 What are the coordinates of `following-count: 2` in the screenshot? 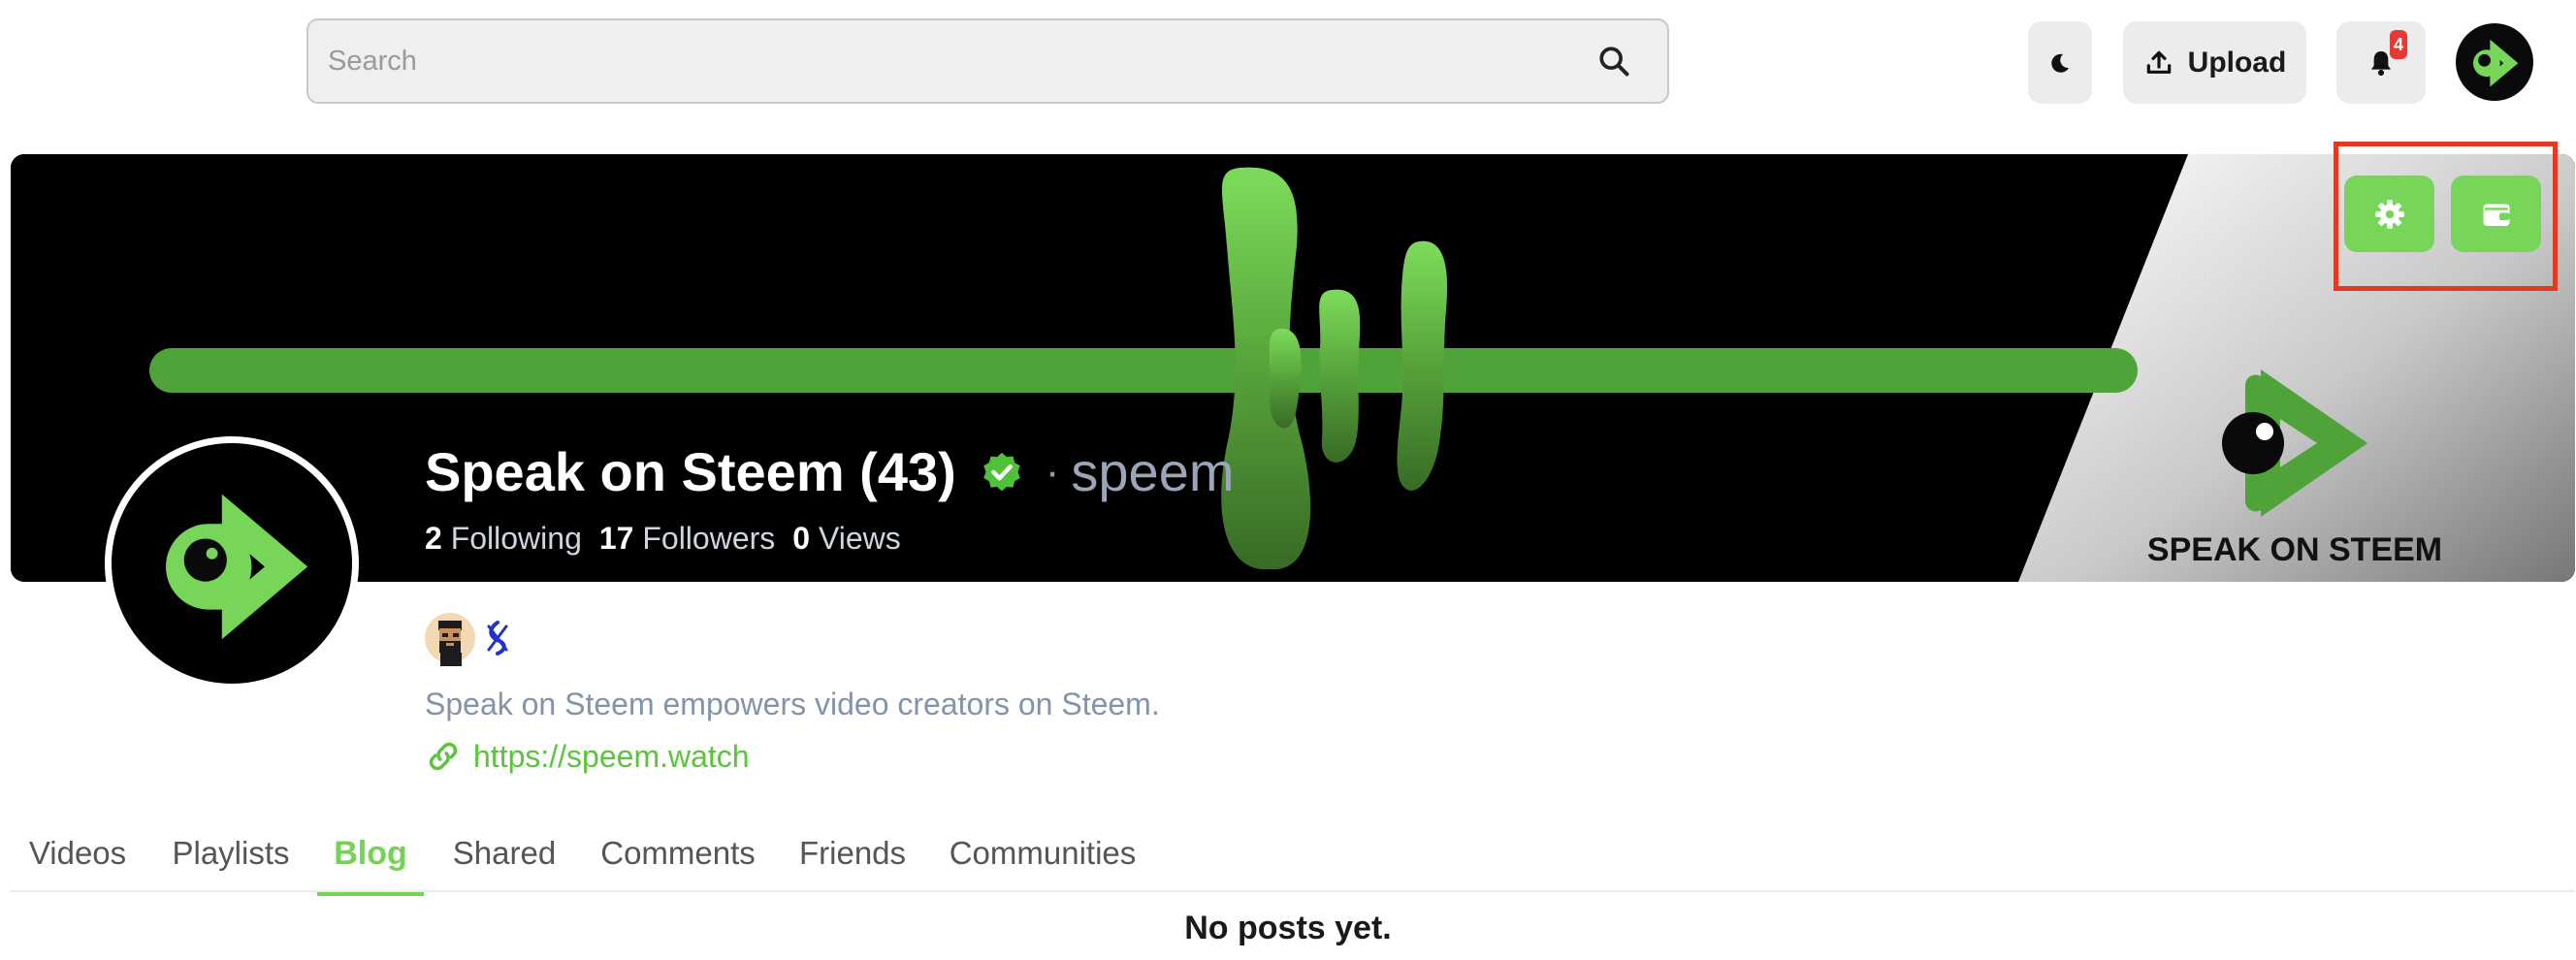 It's located at (433, 538).